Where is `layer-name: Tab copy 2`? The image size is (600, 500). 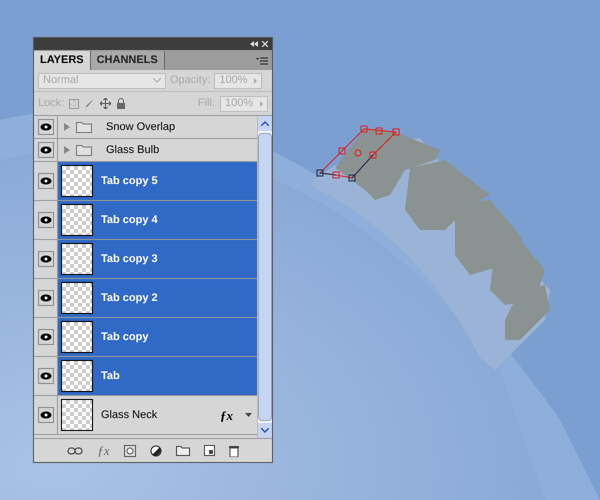
layer-name: Tab copy 2 is located at coordinates (129, 298).